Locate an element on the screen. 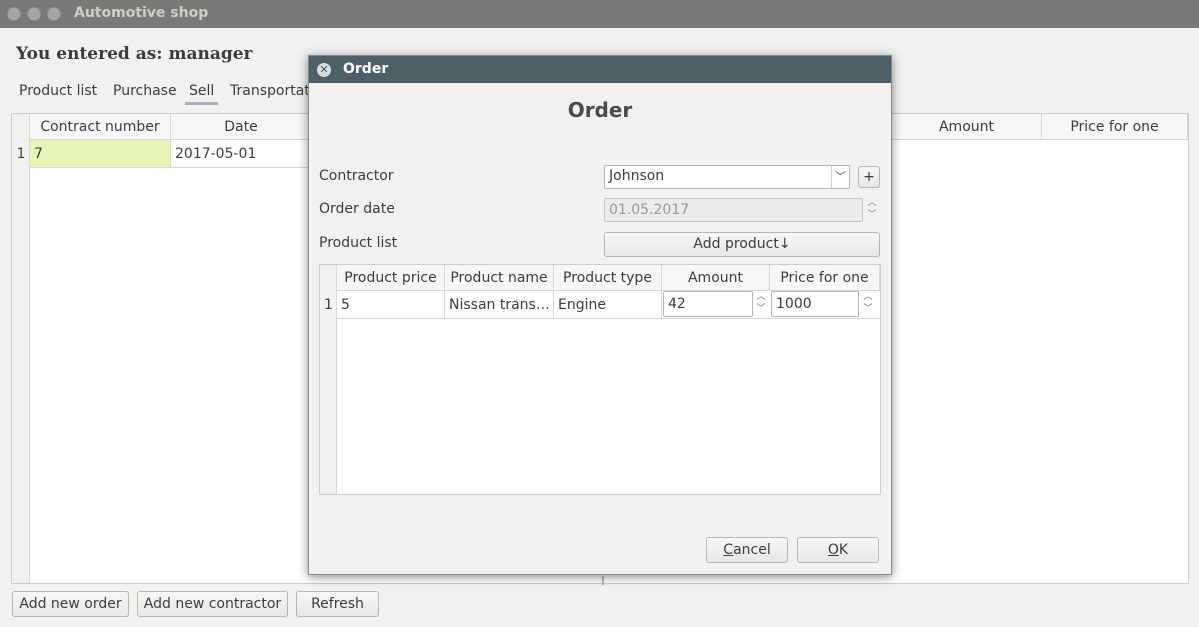 The width and height of the screenshot is (1199, 627). dialog-heading: Order is located at coordinates (600, 110).